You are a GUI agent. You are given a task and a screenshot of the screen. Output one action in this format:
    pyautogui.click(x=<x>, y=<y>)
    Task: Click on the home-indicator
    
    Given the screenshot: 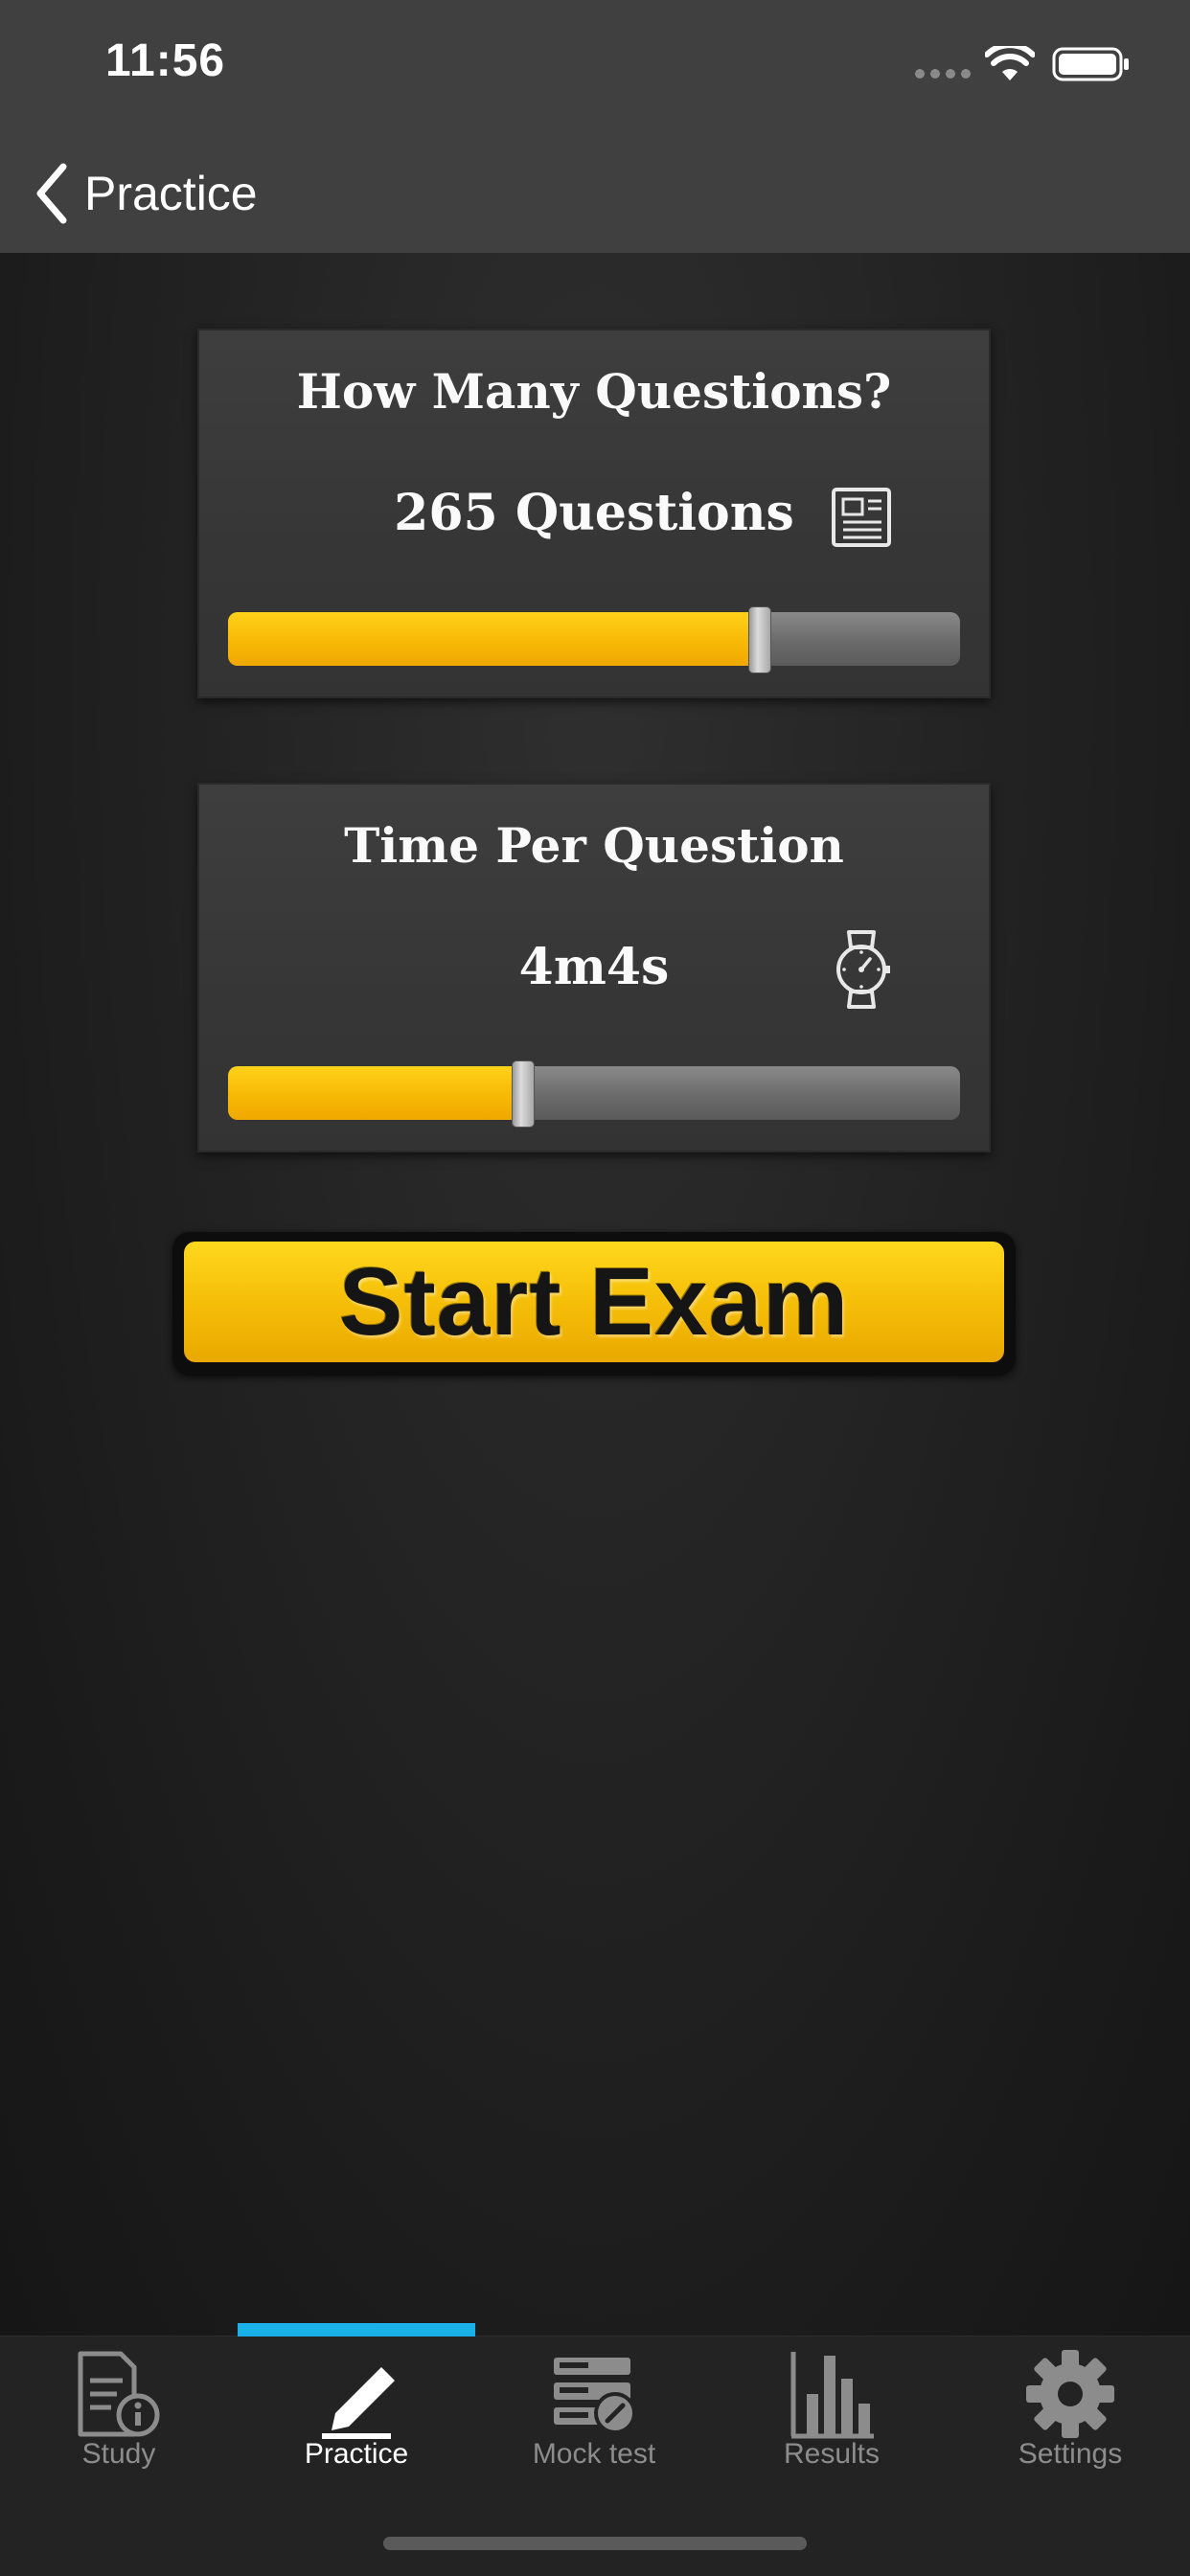 What is the action you would take?
    pyautogui.click(x=595, y=2543)
    